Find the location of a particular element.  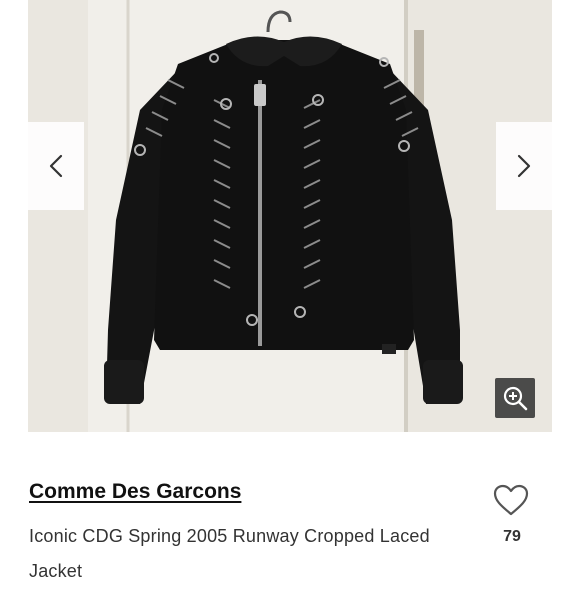

like-count: 79 is located at coordinates (512, 536).